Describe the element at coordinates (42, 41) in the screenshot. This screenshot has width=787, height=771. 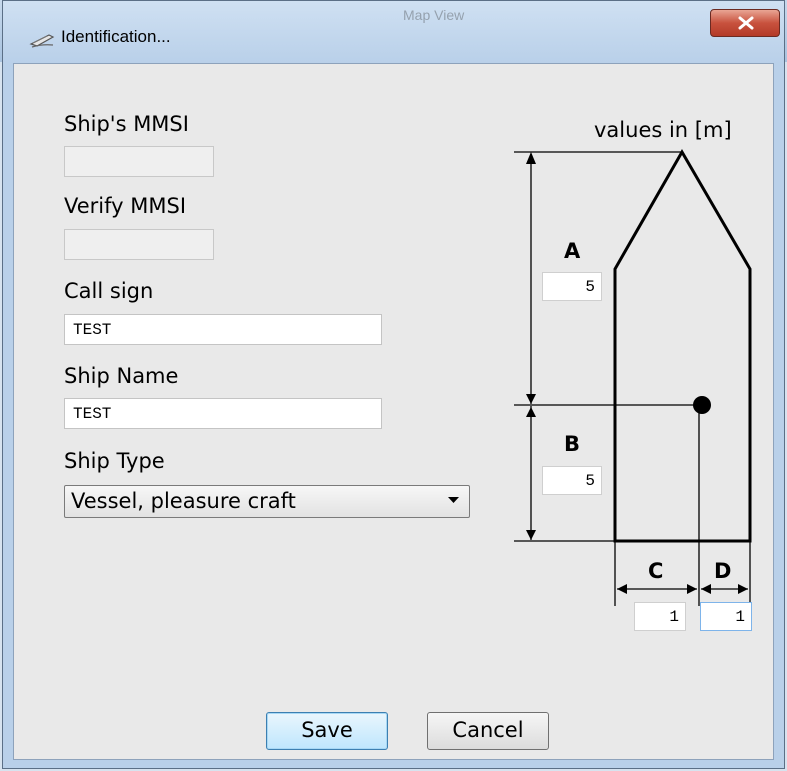
I see `ship-icon` at that location.